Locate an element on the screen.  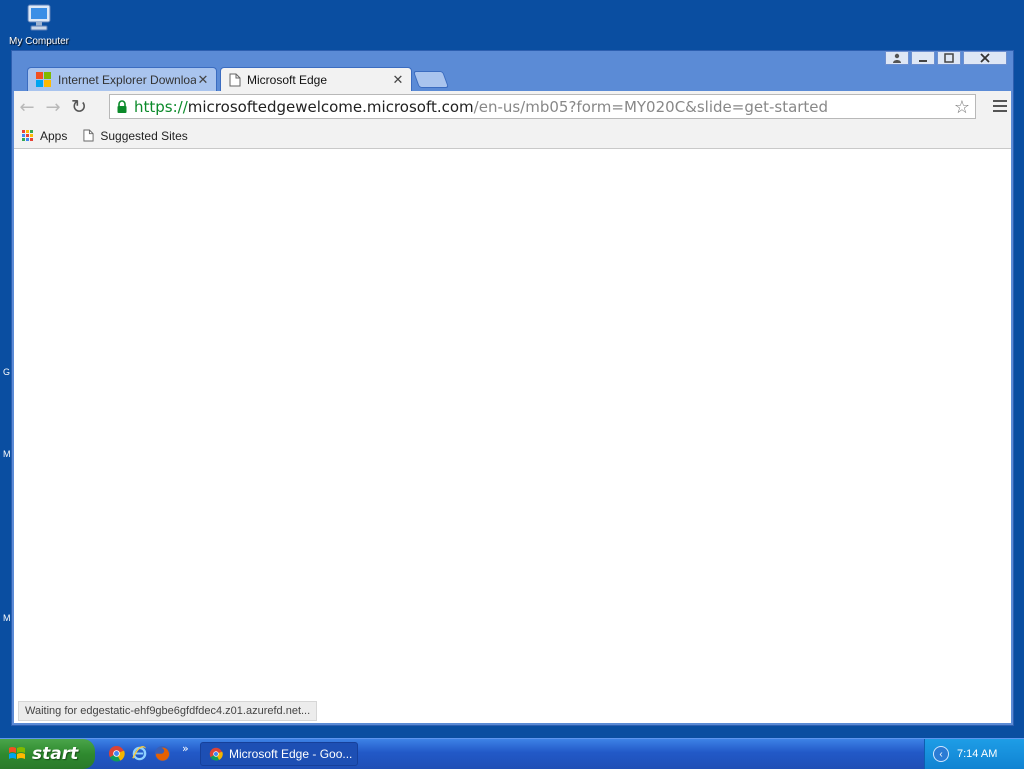
start-label: start is located at coordinates (55, 754).